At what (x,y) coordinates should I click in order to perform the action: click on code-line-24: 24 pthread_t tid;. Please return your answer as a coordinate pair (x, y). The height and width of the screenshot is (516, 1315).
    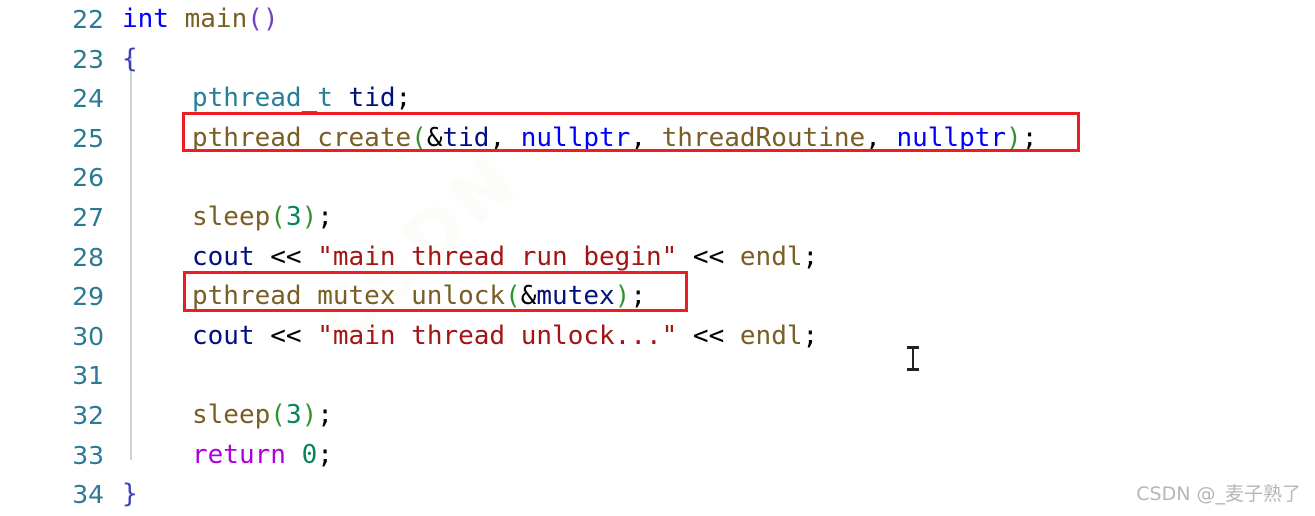
    Looking at the image, I should click on (657, 99).